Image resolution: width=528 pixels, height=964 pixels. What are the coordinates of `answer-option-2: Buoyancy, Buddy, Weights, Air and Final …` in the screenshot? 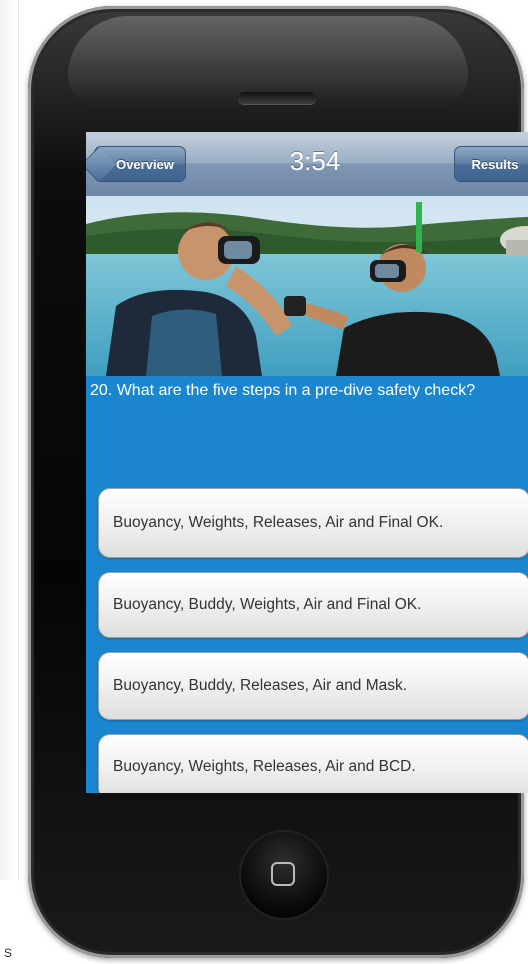 It's located at (313, 605).